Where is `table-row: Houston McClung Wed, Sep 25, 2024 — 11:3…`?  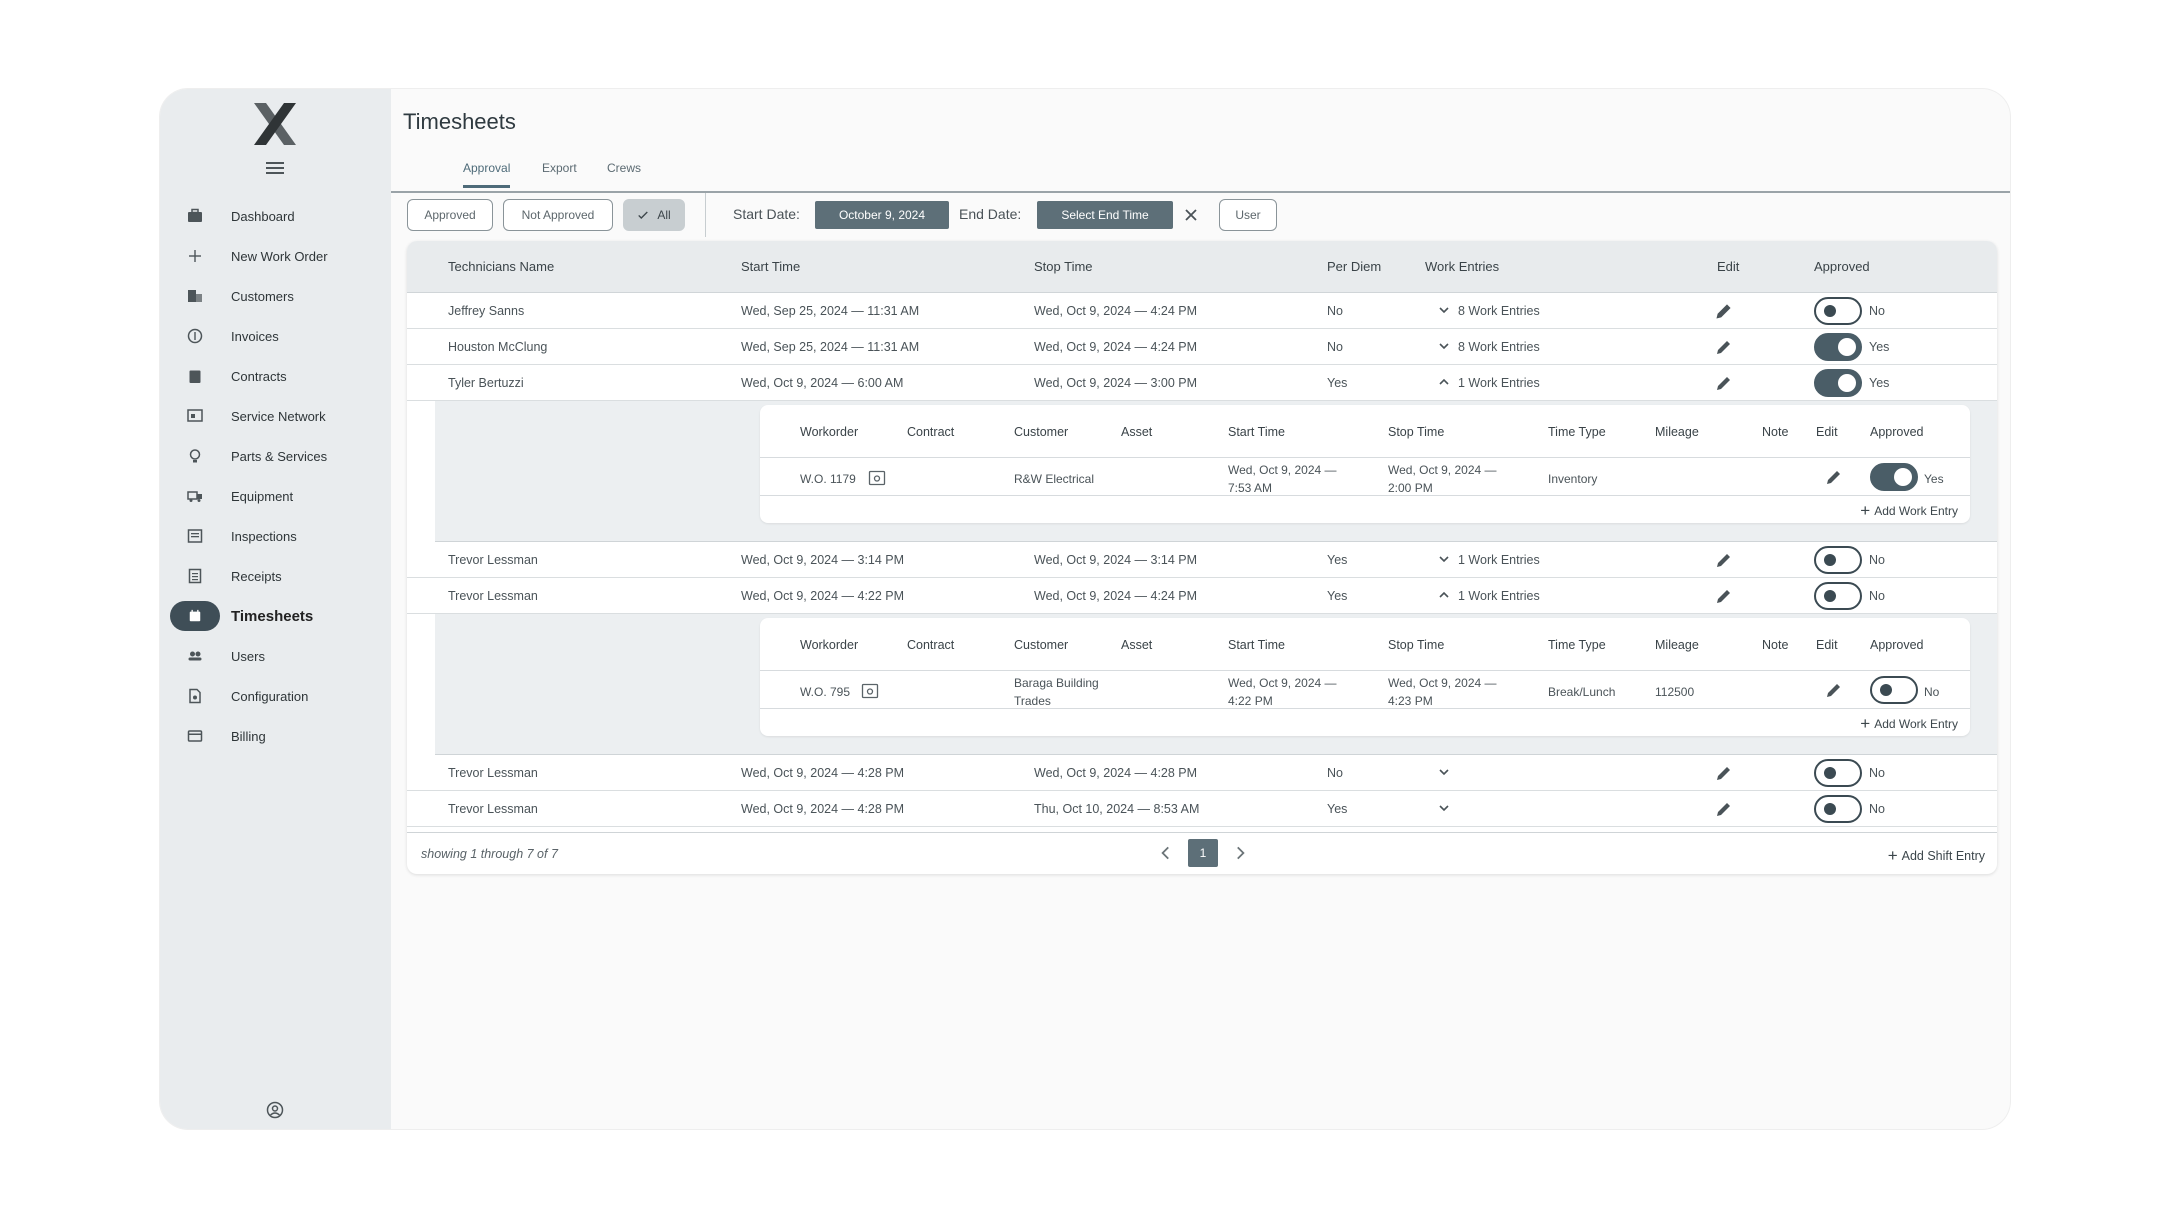 table-row: Houston McClung Wed, Sep 25, 2024 — 11:3… is located at coordinates (1202, 347).